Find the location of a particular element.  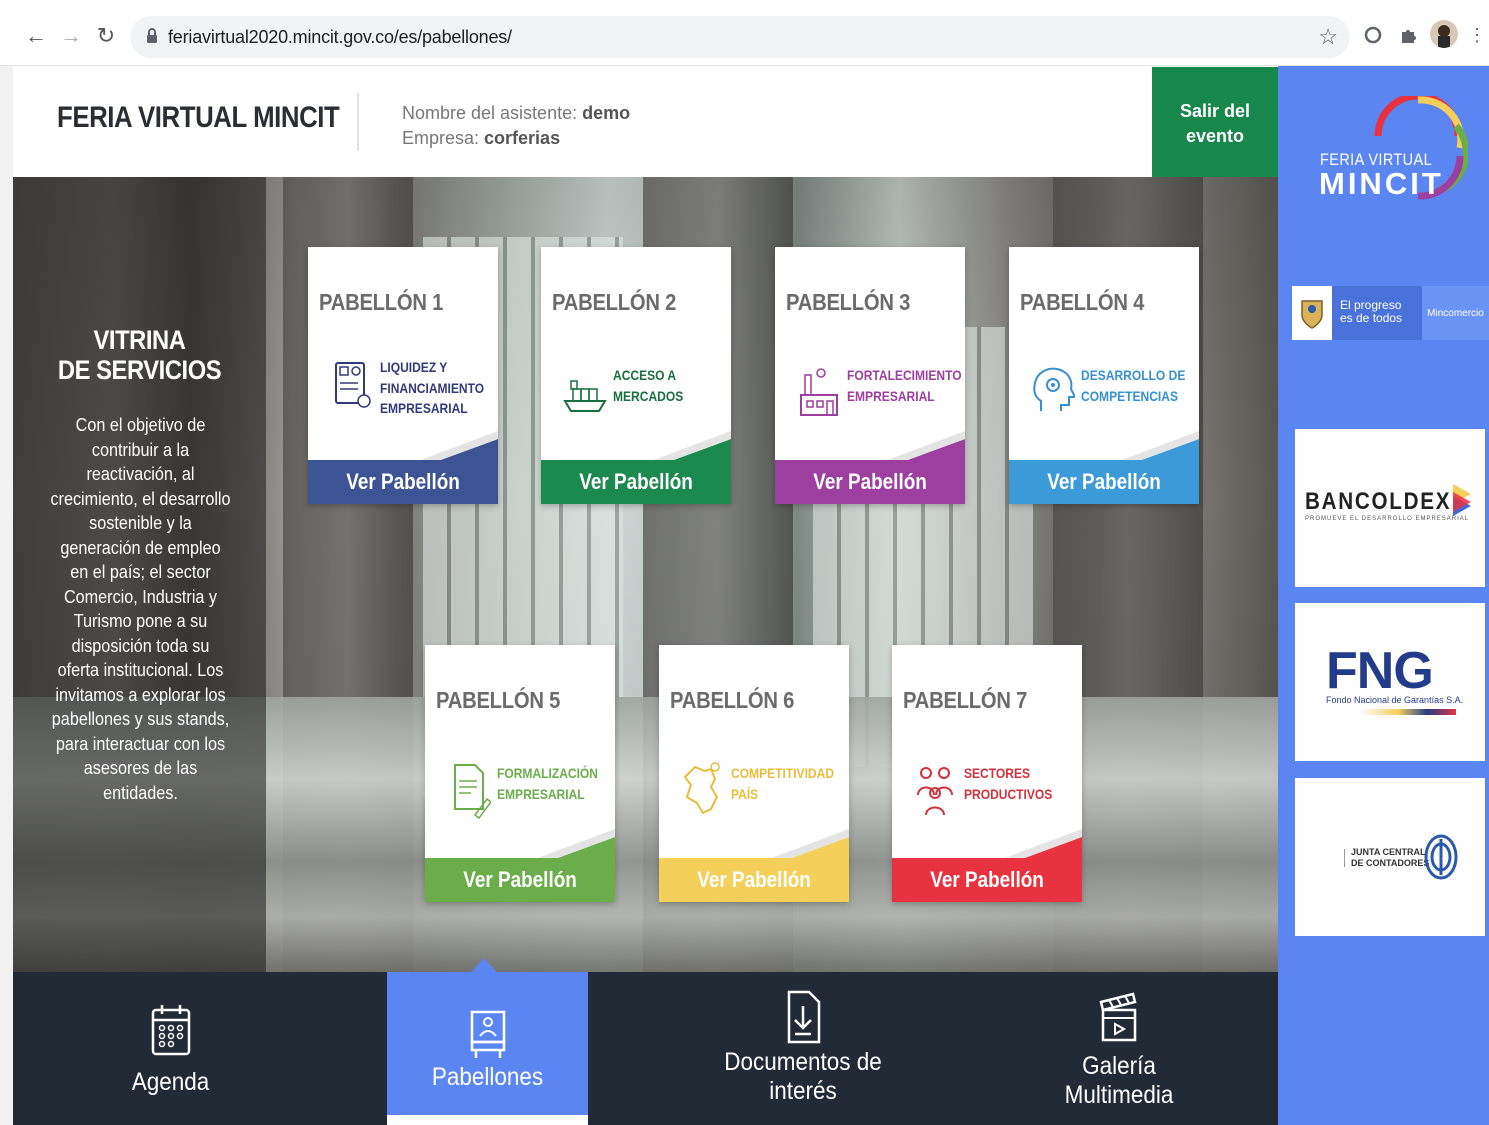

pavilion-subtitle: SECTORES PRODUCTIVOS is located at coordinates (1008, 783).